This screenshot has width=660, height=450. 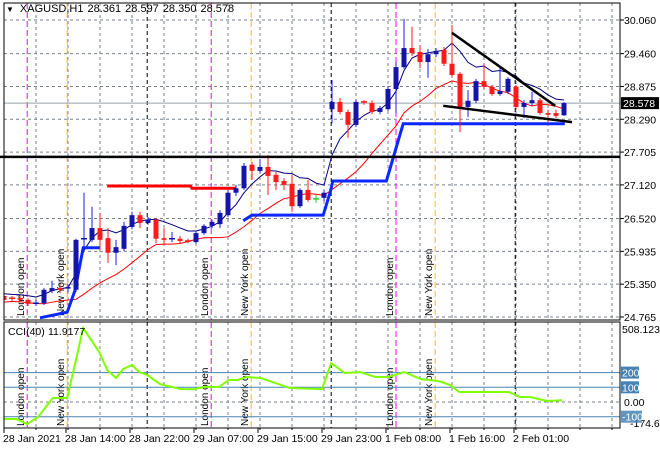 I want to click on time-axis-label: 28 Jan 22:00, so click(x=159, y=439).